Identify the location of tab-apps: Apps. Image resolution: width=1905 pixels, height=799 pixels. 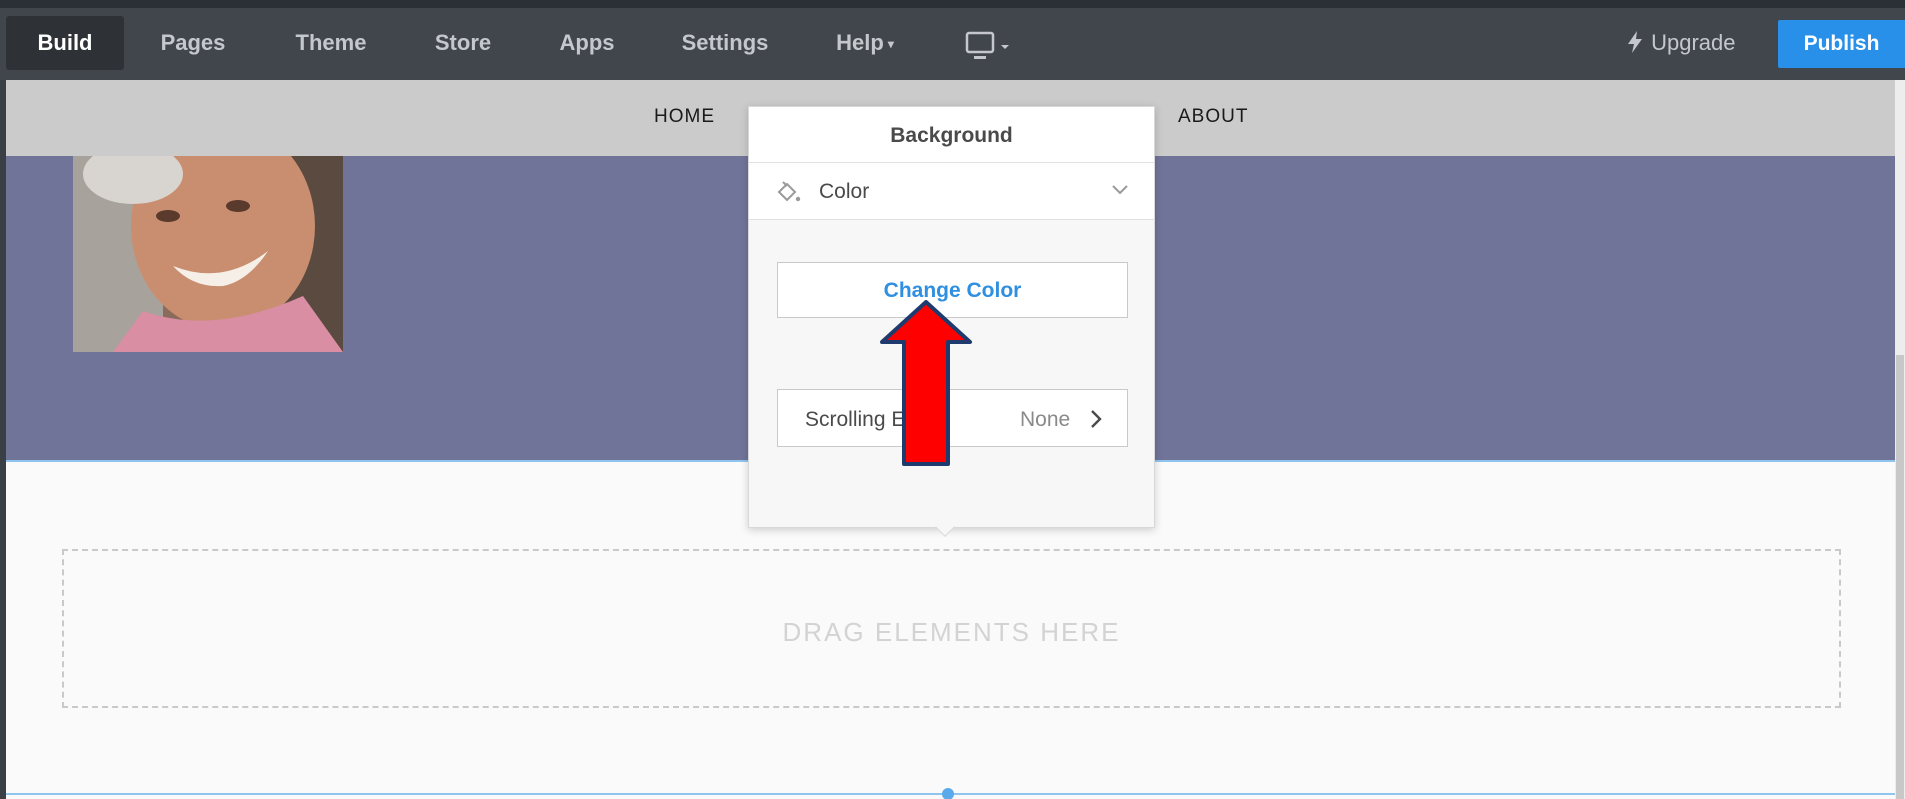
(587, 43).